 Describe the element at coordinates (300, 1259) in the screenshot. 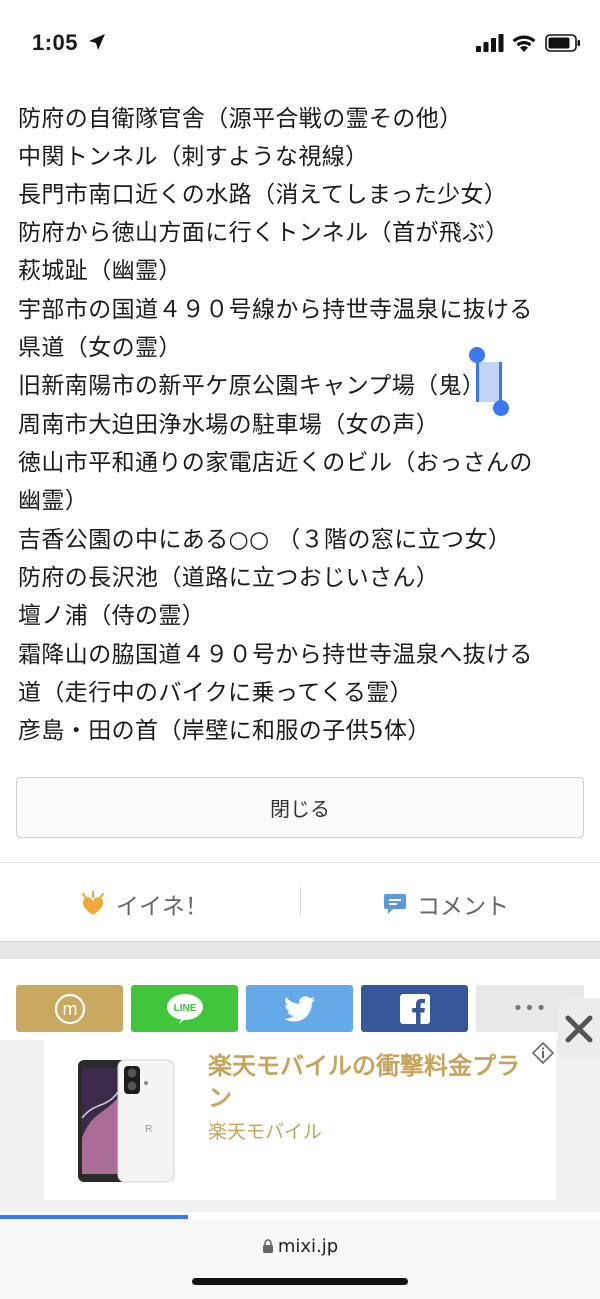

I see `address-bar` at that location.